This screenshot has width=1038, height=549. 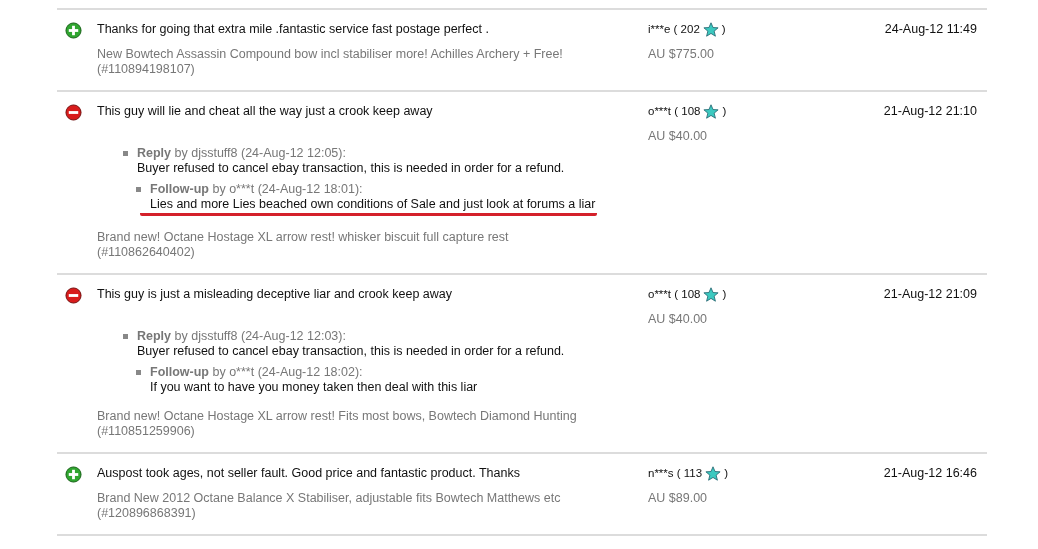 What do you see at coordinates (682, 54) in the screenshot?
I see `item-price: AU $775.00` at bounding box center [682, 54].